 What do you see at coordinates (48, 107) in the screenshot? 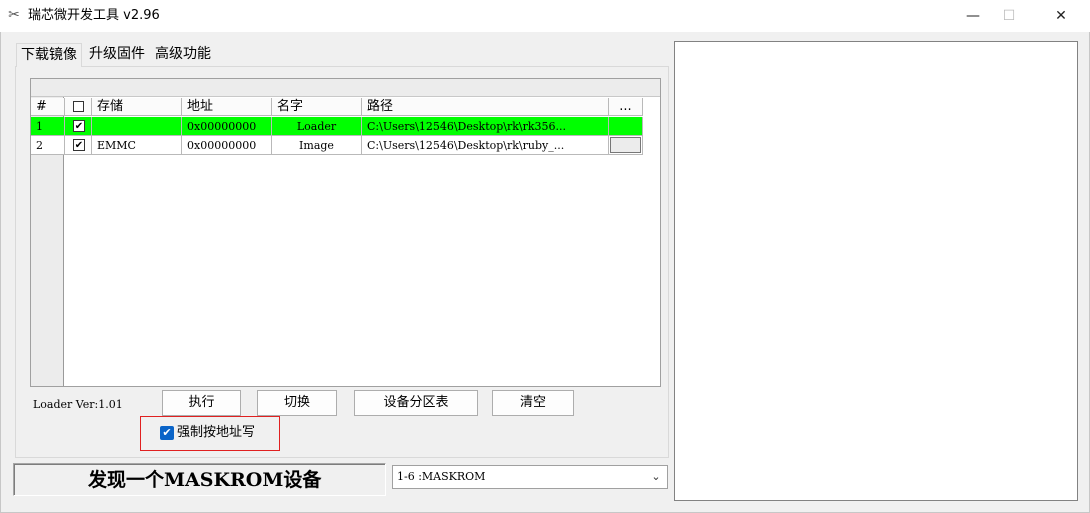
I see `header-number: #` at bounding box center [48, 107].